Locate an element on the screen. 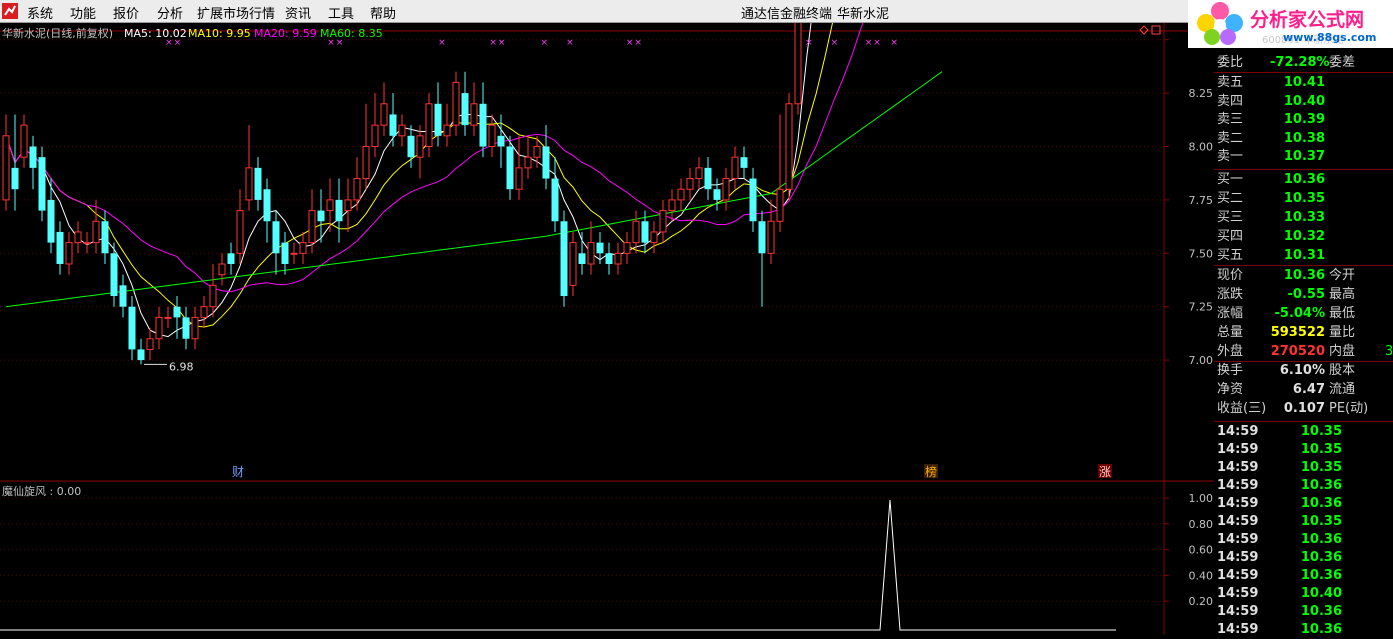 This screenshot has height=639, width=1393. ask-price: 10.41 is located at coordinates (1297, 83).